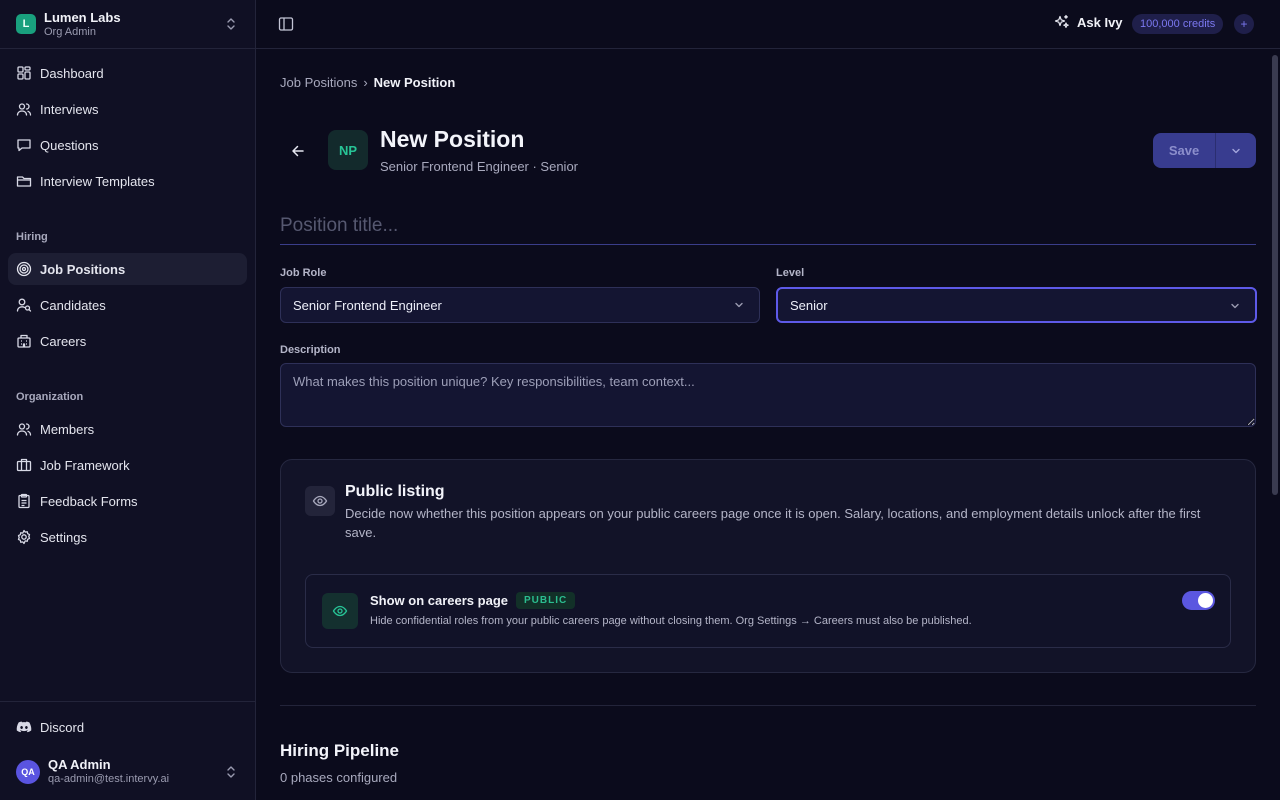  I want to click on card-icon-container, so click(320, 501).